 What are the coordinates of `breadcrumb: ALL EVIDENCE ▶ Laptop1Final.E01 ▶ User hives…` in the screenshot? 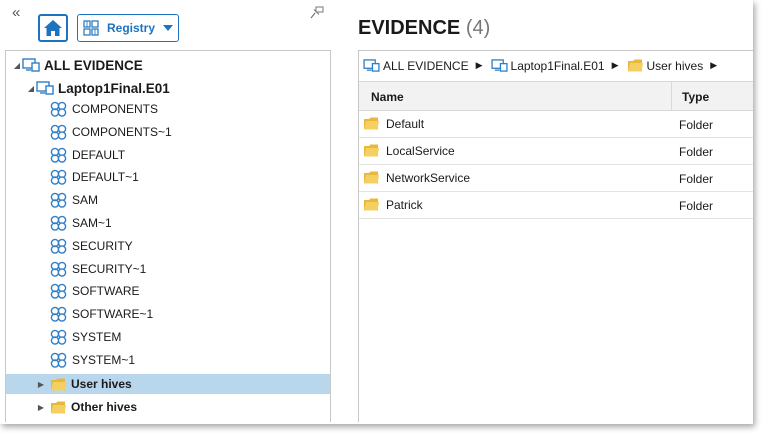 It's located at (544, 65).